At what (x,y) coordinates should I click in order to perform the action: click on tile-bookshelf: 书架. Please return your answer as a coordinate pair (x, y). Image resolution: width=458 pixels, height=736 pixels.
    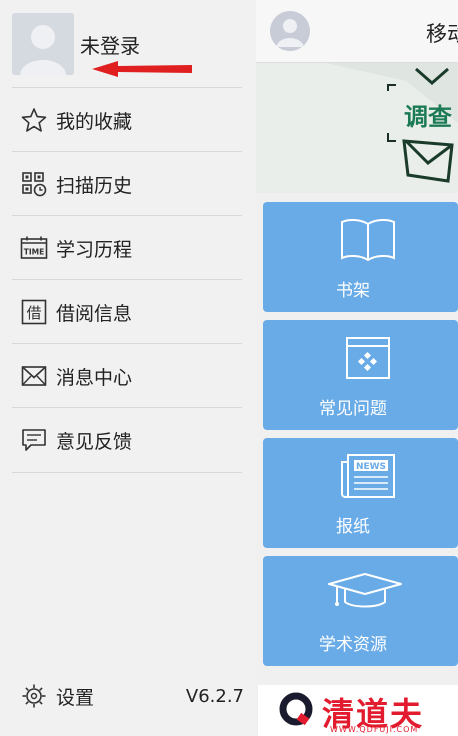
    Looking at the image, I should click on (360, 257).